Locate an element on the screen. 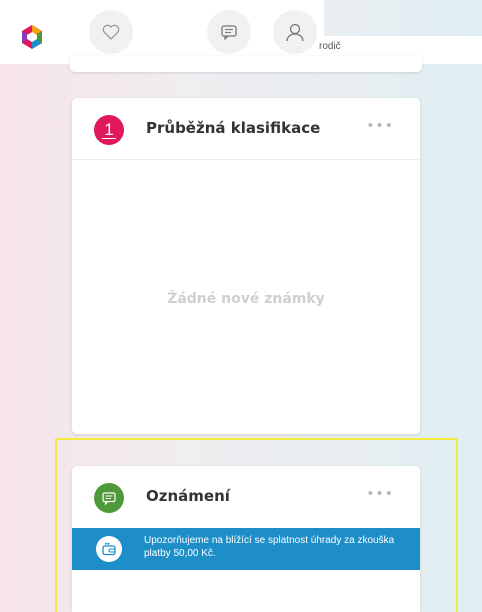  user-role-label: rodič is located at coordinates (330, 46).